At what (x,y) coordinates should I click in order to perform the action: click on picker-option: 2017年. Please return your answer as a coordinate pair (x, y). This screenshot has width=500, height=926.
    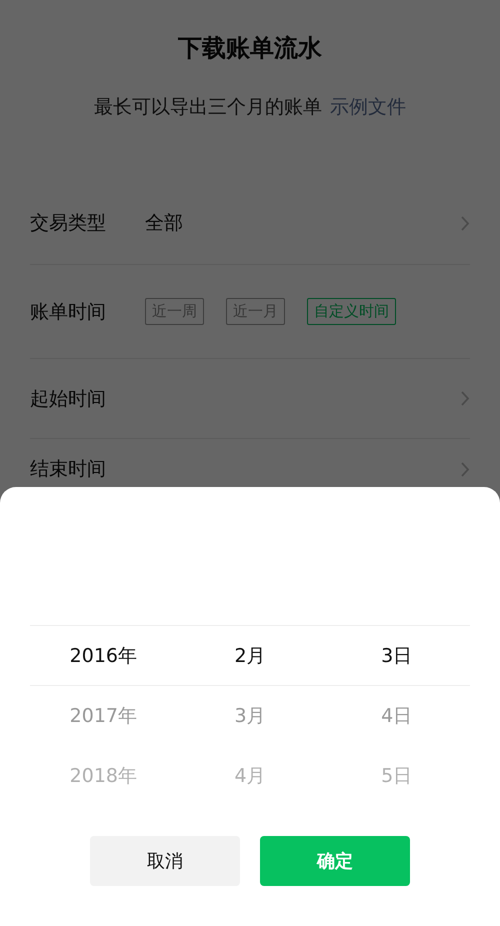
    Looking at the image, I should click on (103, 716).